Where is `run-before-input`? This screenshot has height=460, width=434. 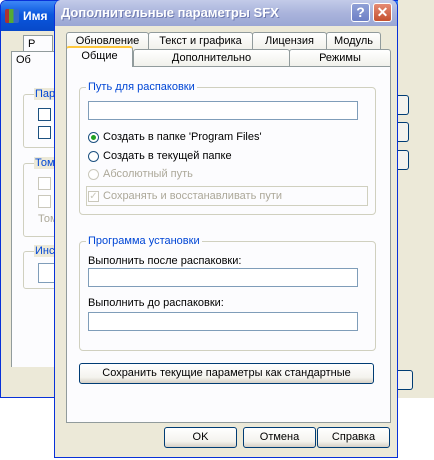 run-before-input is located at coordinates (223, 321).